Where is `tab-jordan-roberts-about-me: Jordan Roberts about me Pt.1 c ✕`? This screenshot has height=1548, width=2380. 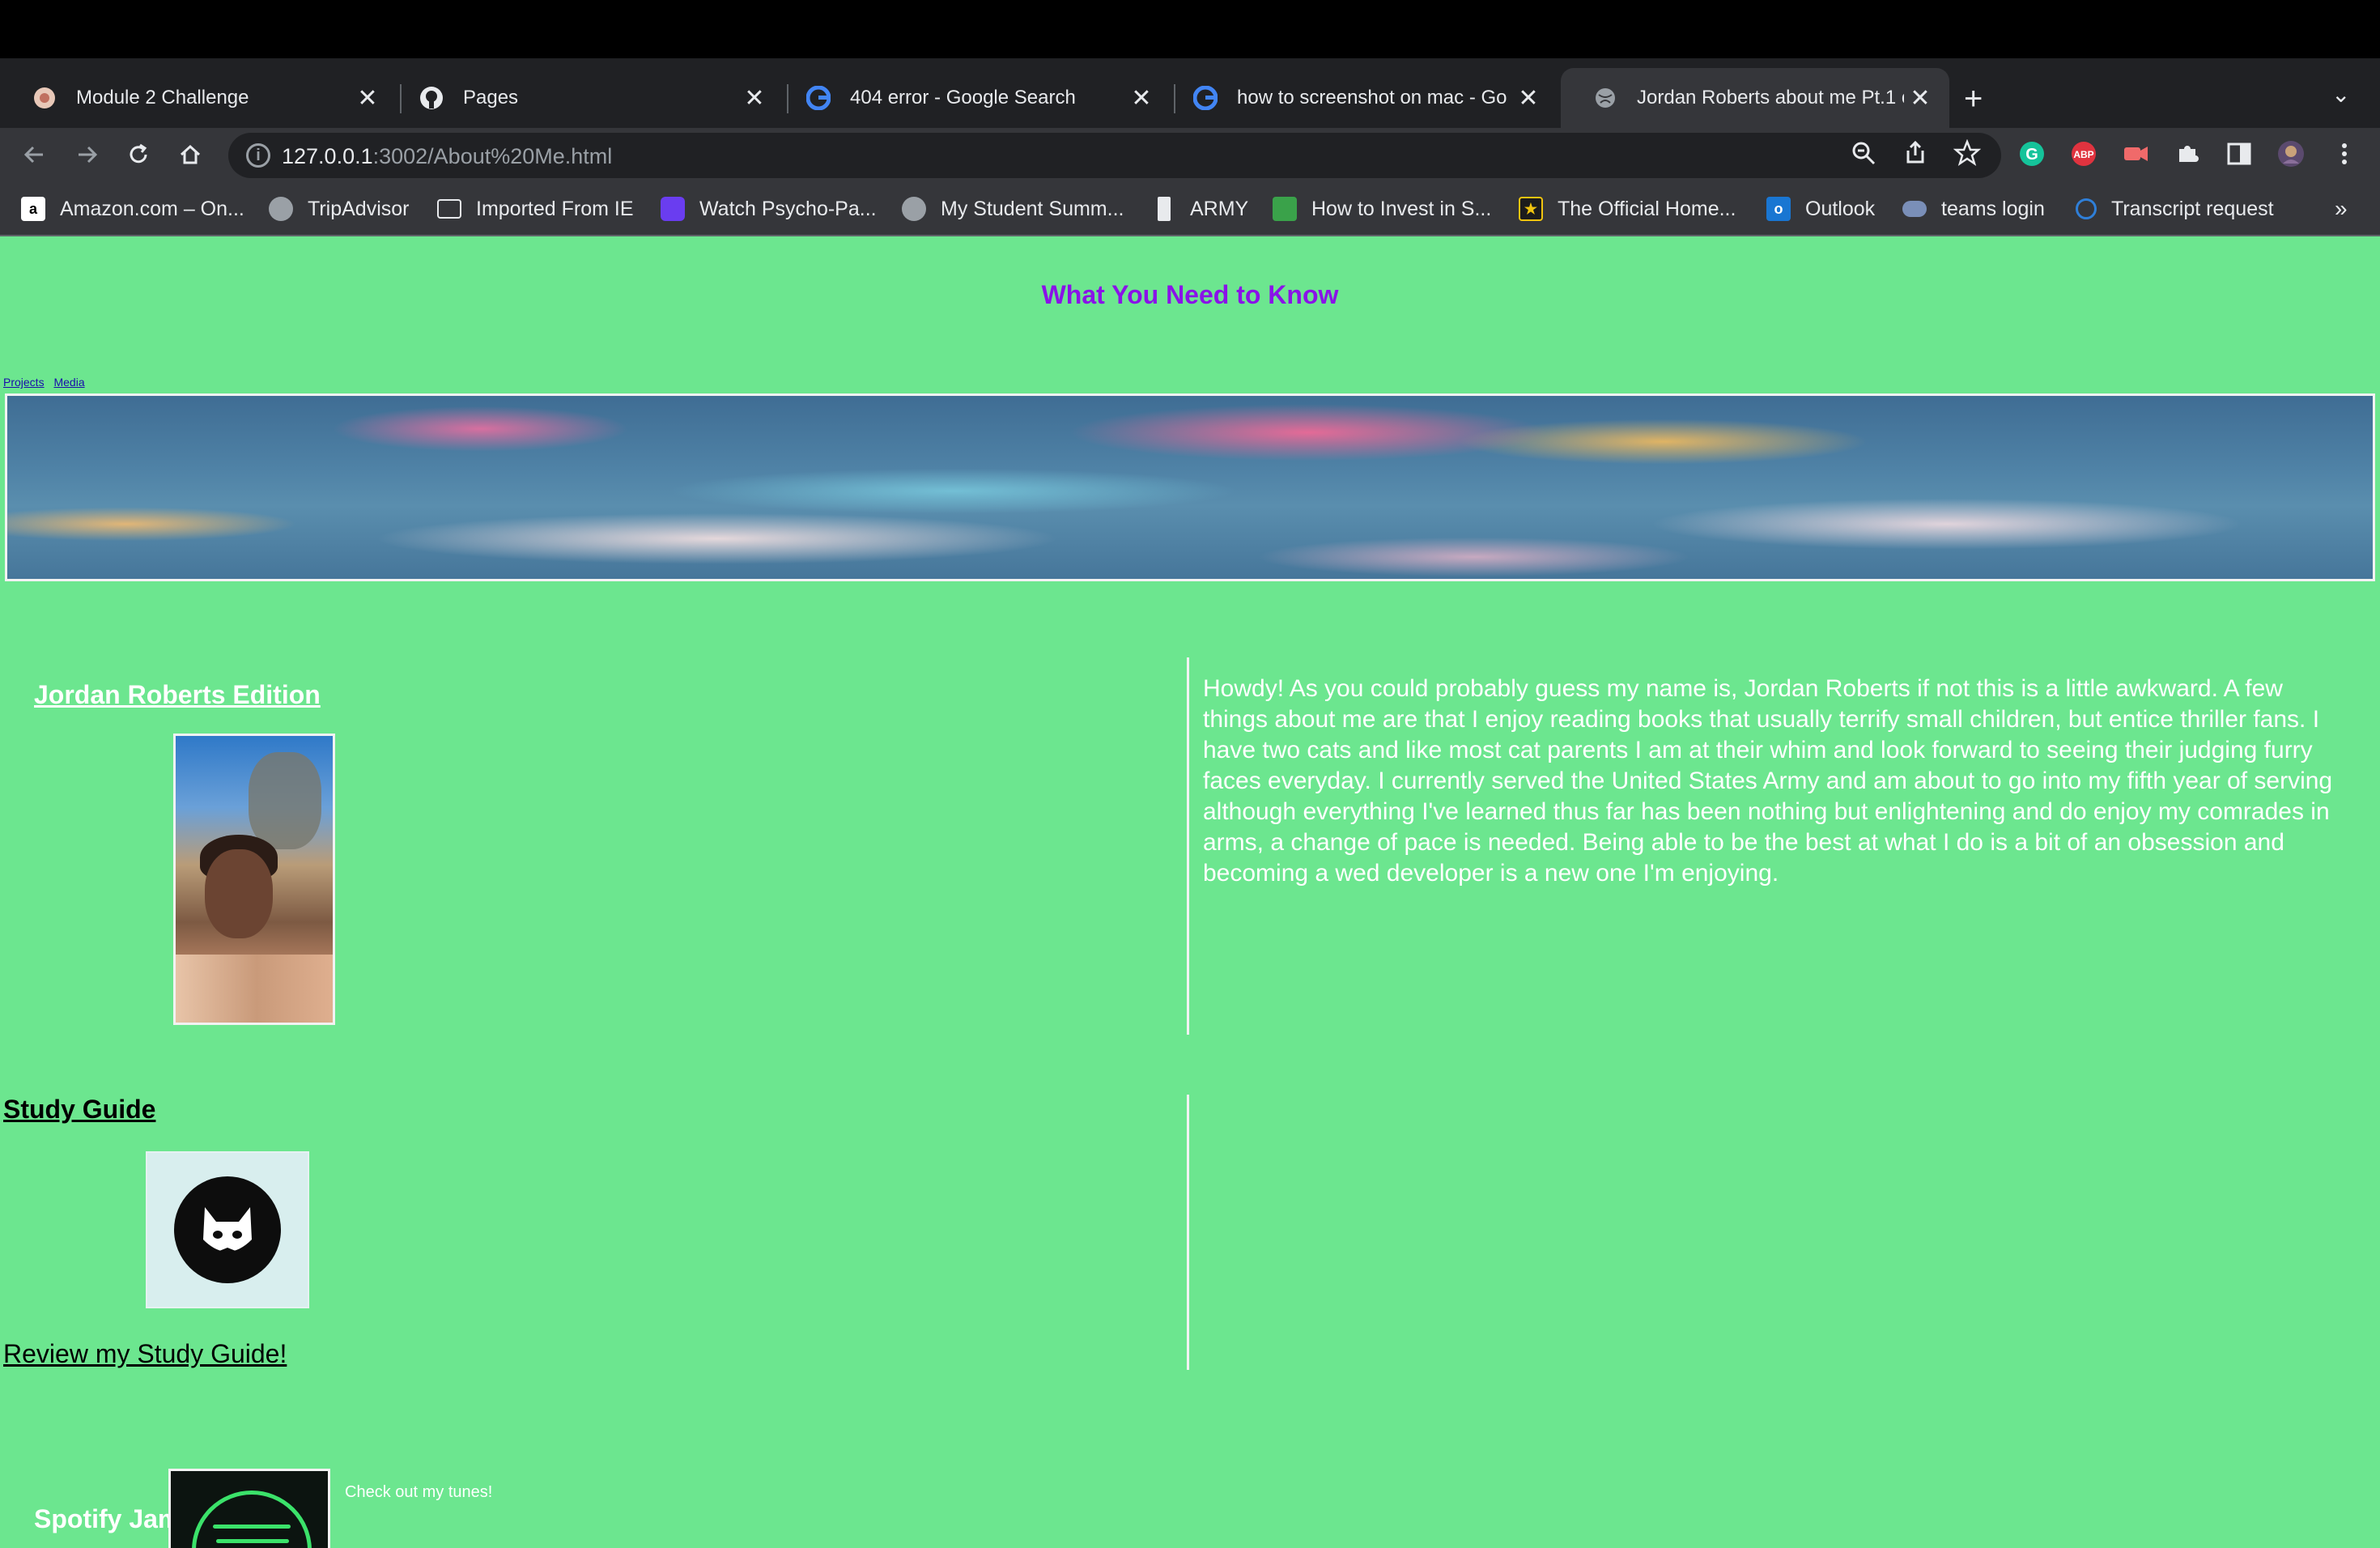
tab-jordan-roberts-about-me: Jordan Roberts about me Pt.1 c ✕ is located at coordinates (1755, 98).